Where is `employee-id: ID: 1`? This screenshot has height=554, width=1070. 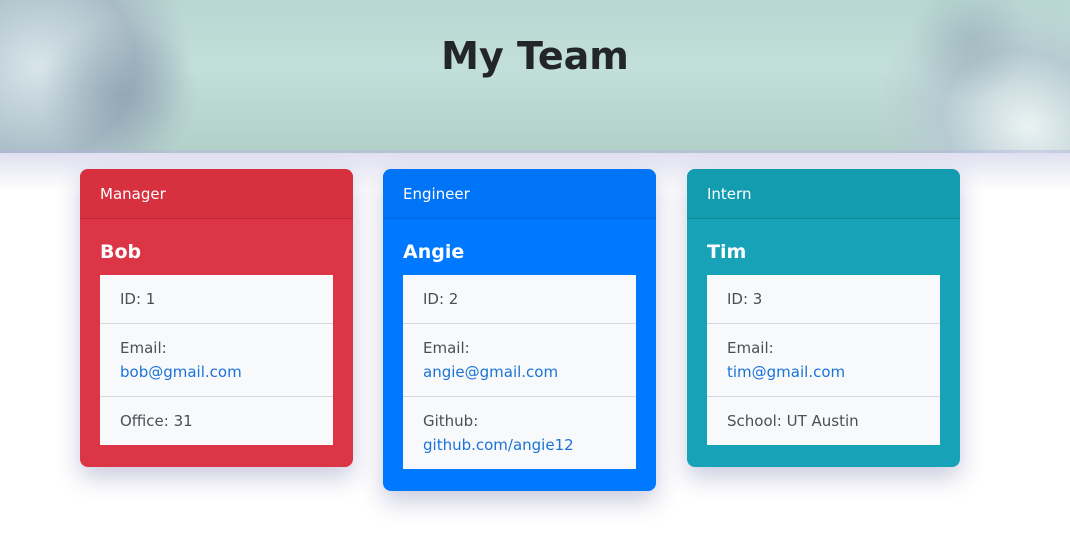
employee-id: ID: 1 is located at coordinates (216, 299).